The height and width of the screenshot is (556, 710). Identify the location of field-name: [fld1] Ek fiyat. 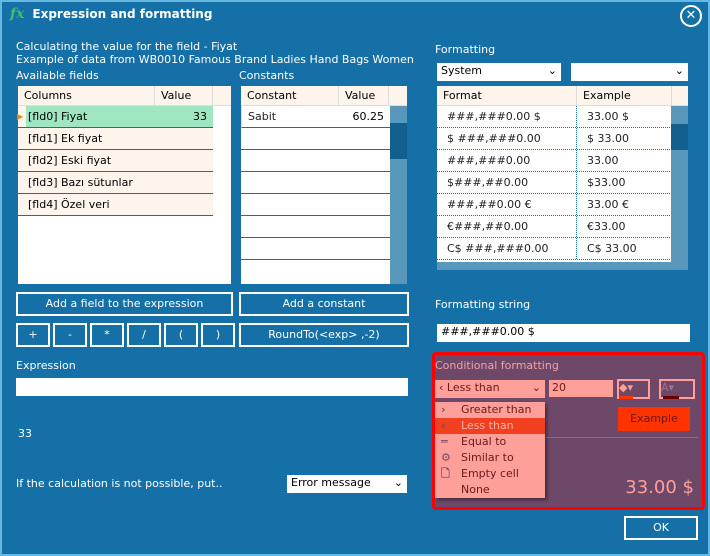
(65, 138).